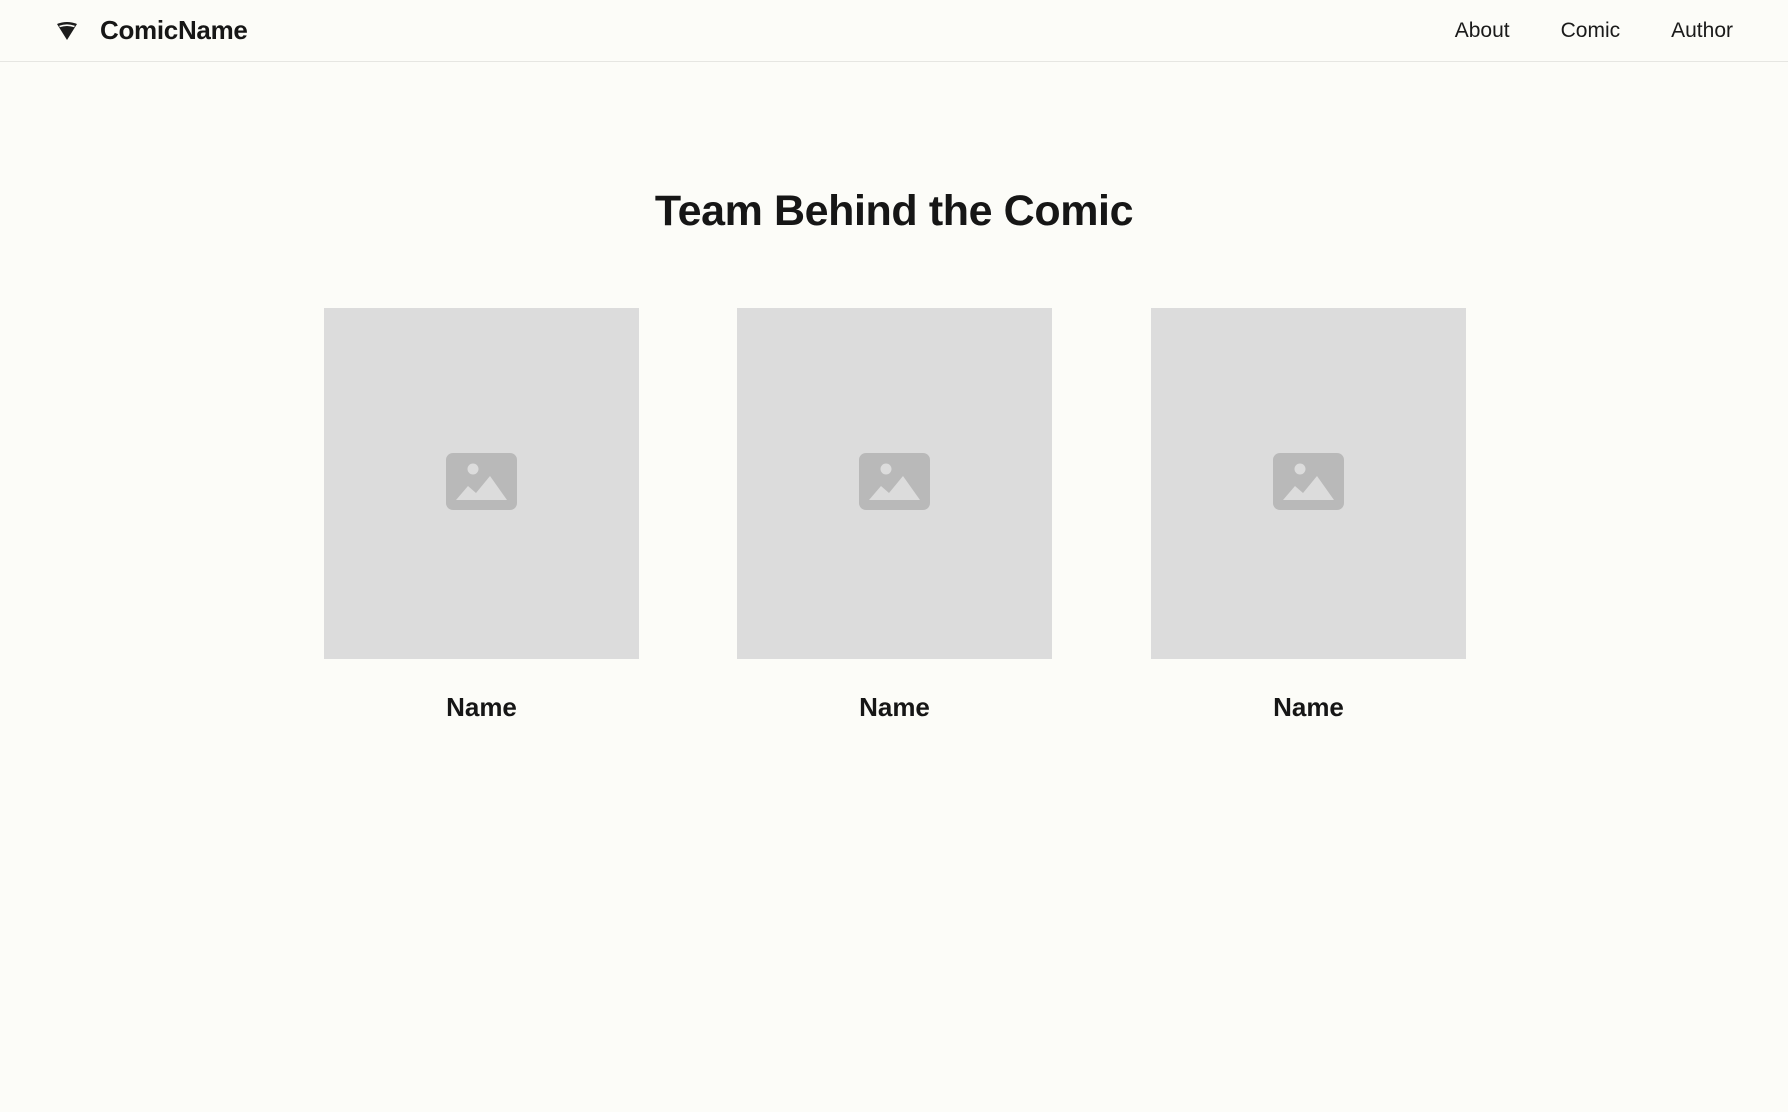  I want to click on brand-name: ComicName, so click(174, 30).